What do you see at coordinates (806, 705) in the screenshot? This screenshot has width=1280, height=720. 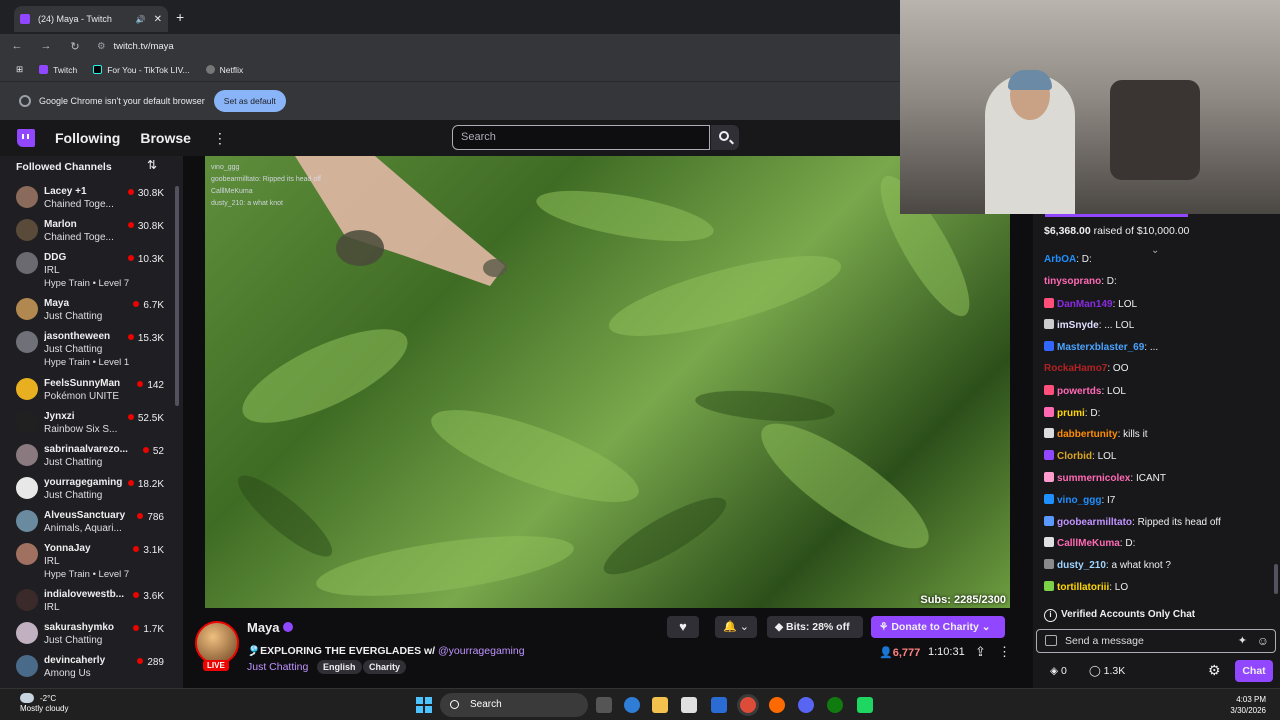 I see `discord-icon` at bounding box center [806, 705].